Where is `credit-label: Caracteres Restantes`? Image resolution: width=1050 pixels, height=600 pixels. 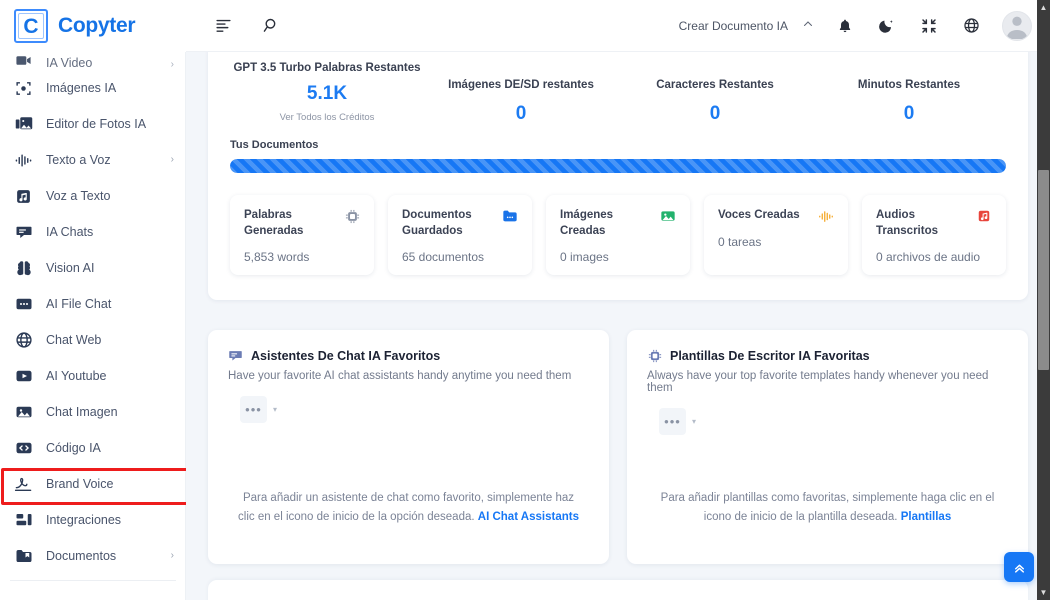
credit-label: Caracteres Restantes is located at coordinates (715, 85).